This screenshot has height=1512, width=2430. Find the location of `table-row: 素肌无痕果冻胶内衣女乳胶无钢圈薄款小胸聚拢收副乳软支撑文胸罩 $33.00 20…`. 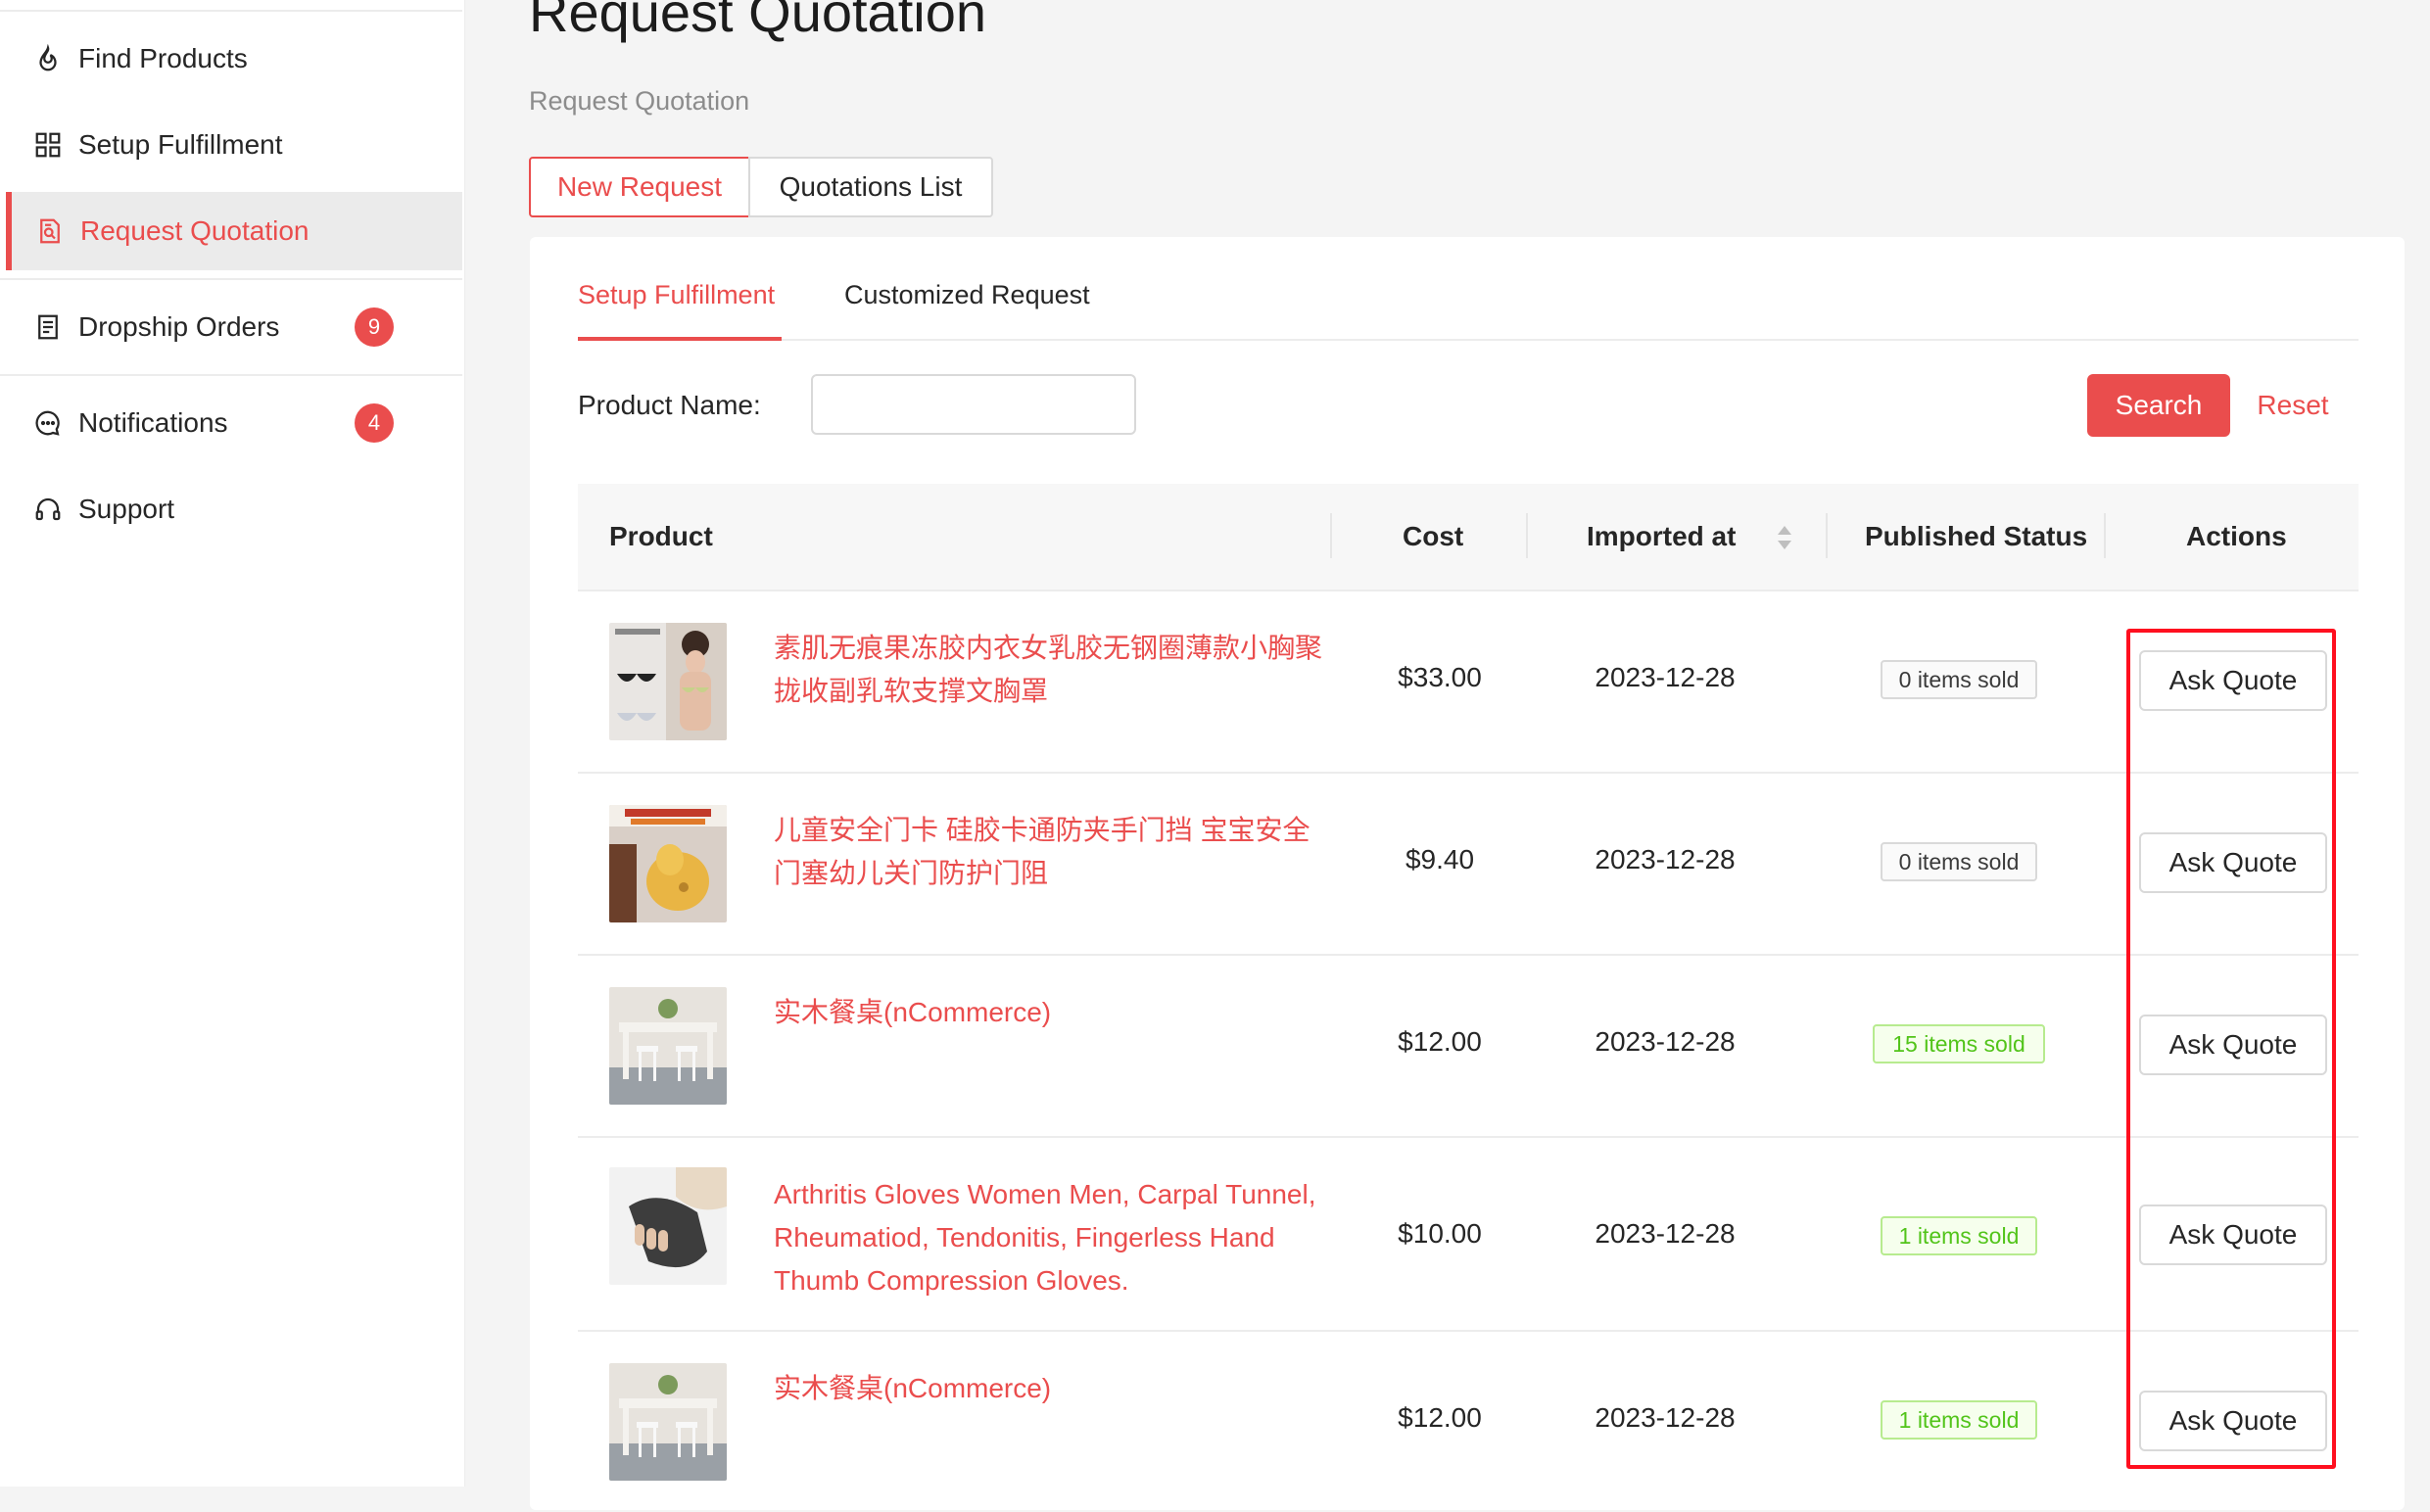

table-row: 素肌无痕果冻胶内衣女乳胶无钢圈薄款小胸聚拢收副乳软支撑文胸罩 $33.00 20… is located at coordinates (1468, 682).